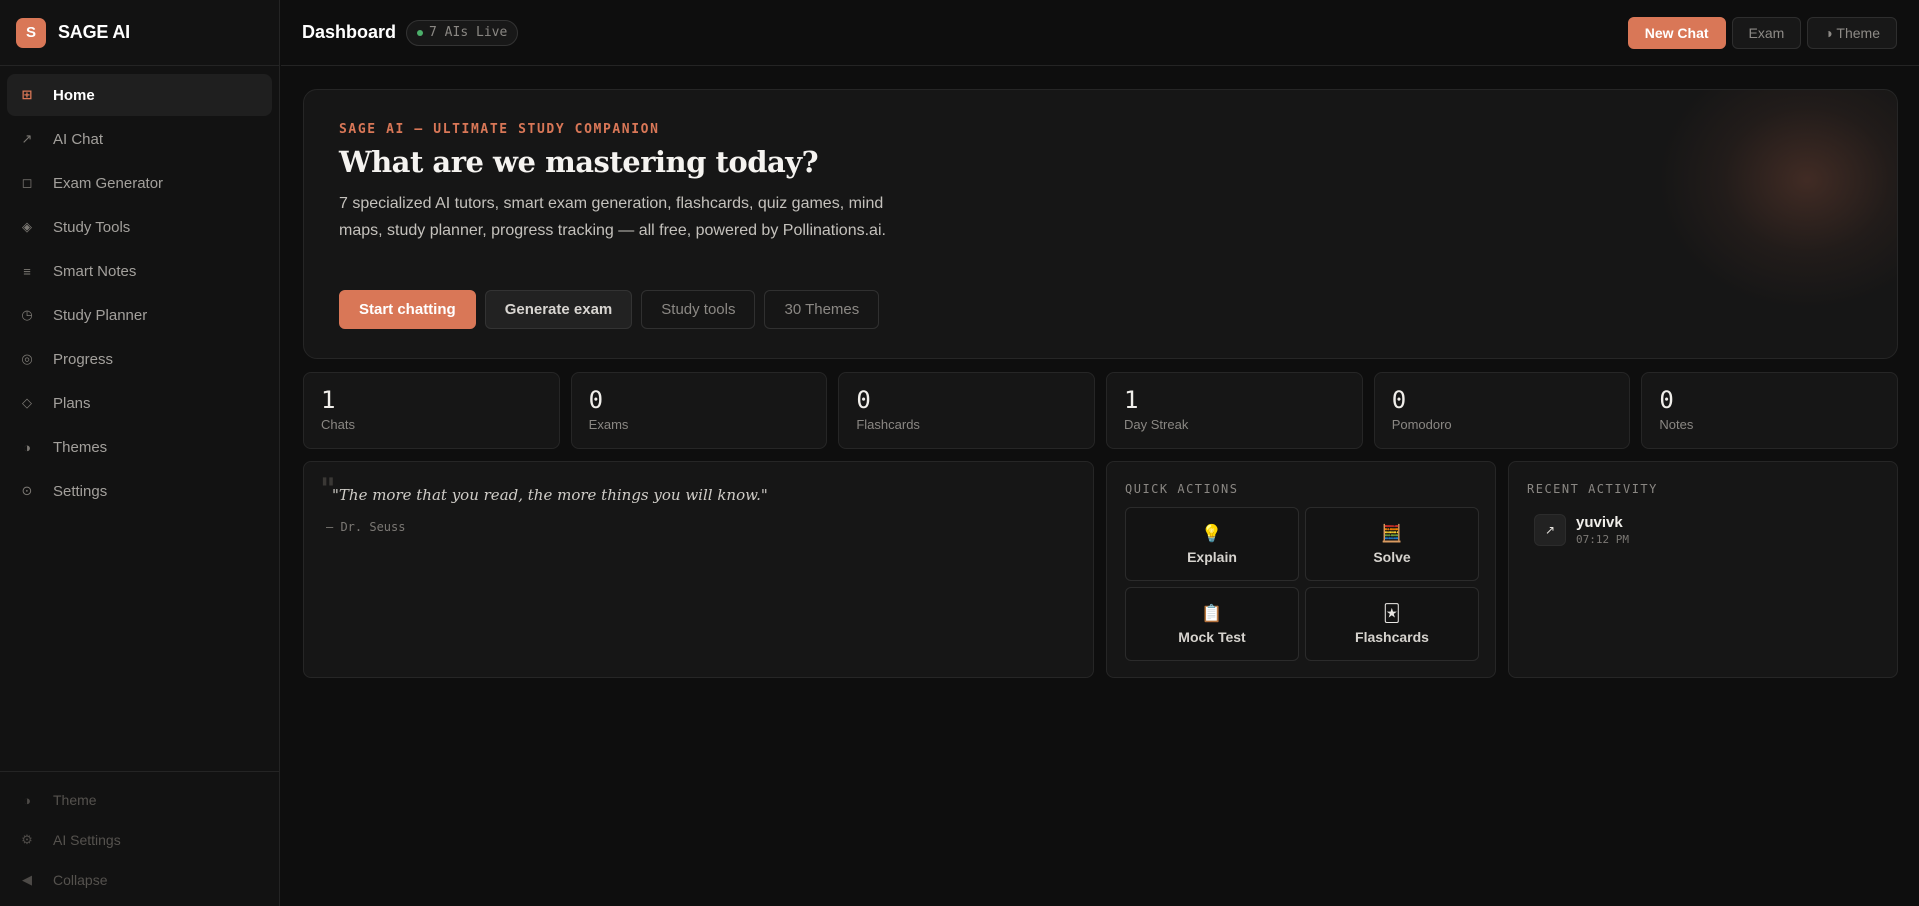 This screenshot has width=1919, height=906. What do you see at coordinates (366, 527) in the screenshot?
I see `quote-author: — Dr. Seuss` at bounding box center [366, 527].